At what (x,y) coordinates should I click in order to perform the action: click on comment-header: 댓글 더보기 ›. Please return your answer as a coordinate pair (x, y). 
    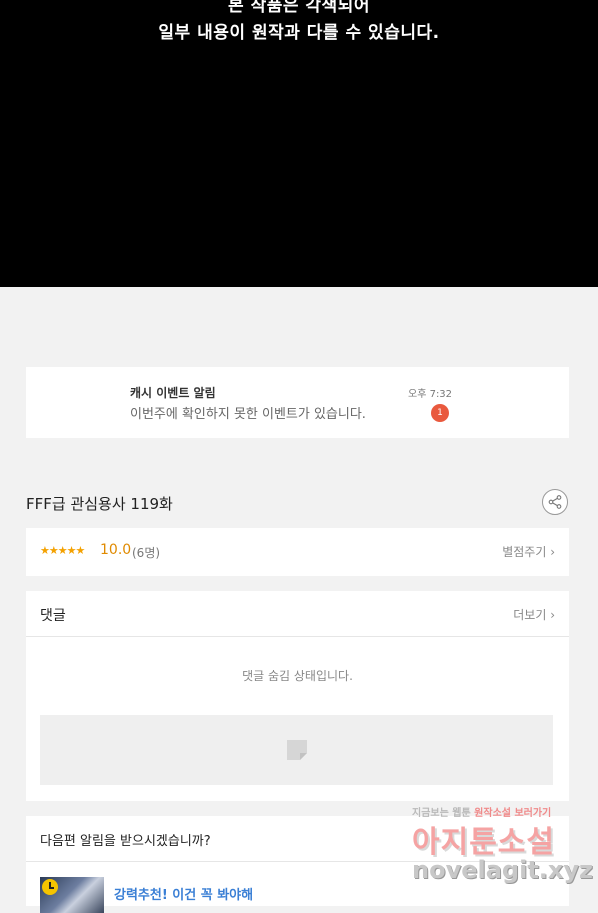
    Looking at the image, I should click on (297, 614).